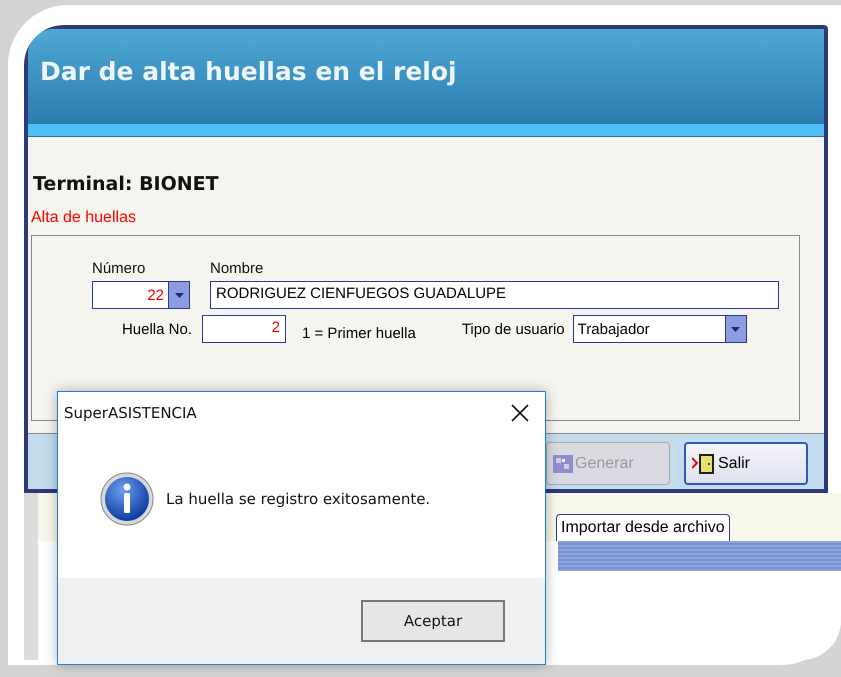  I want to click on close-icon, so click(520, 413).